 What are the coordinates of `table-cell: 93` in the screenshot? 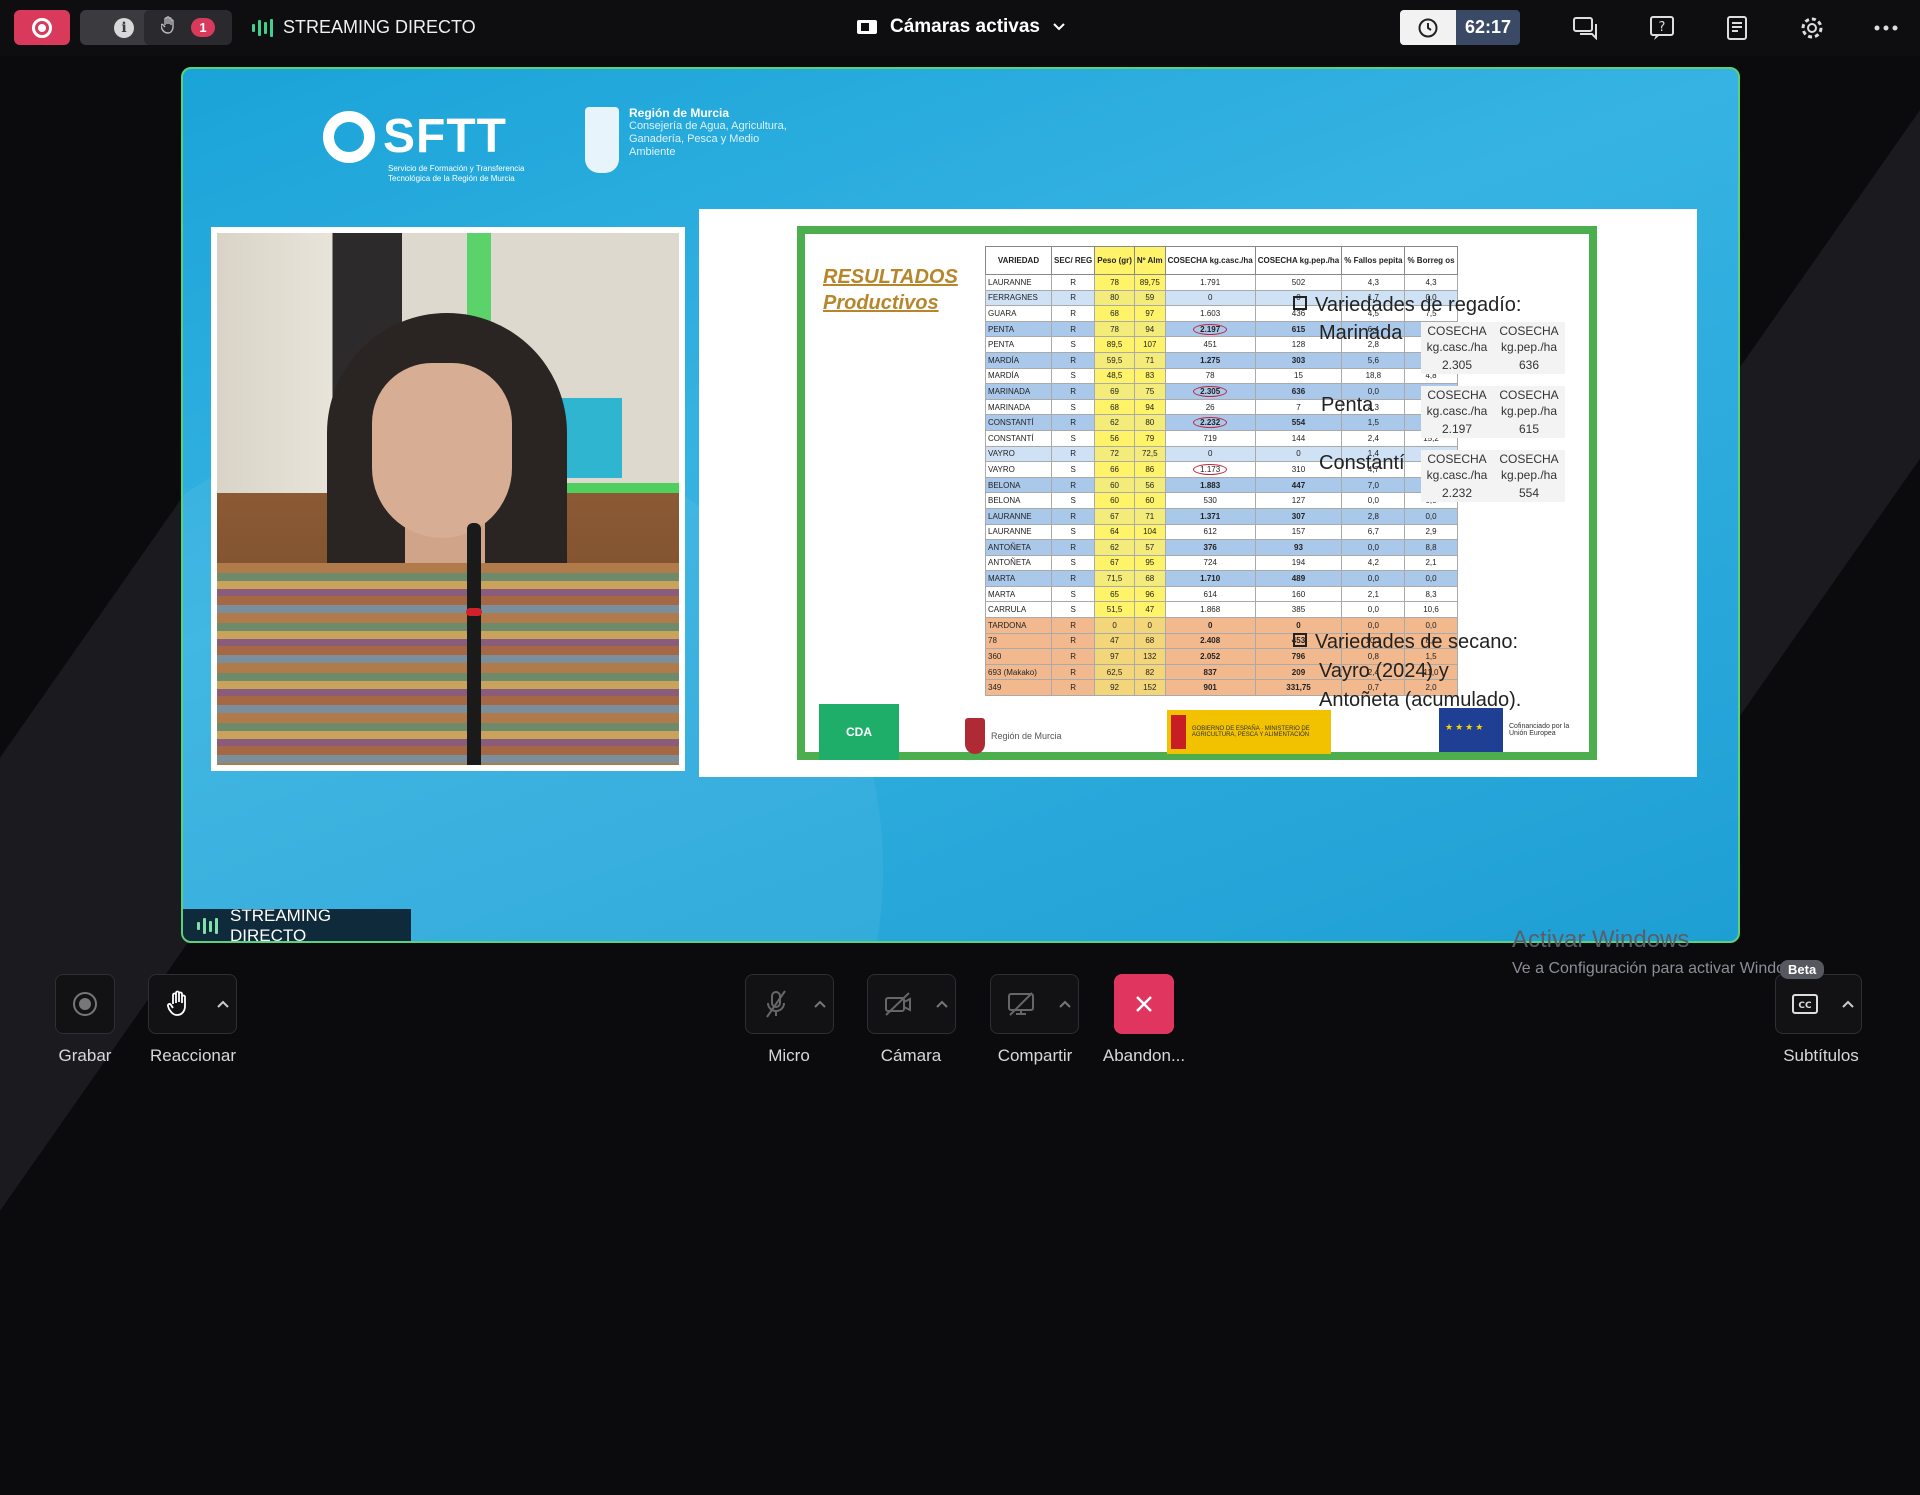 It's located at (1298, 547).